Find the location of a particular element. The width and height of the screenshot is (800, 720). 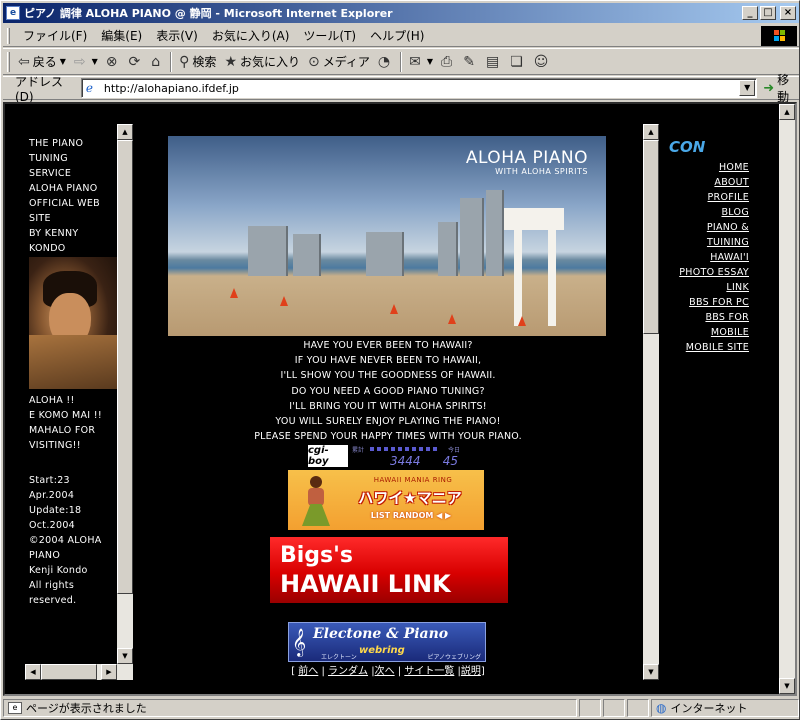

menu-grip is located at coordinates (8, 35).